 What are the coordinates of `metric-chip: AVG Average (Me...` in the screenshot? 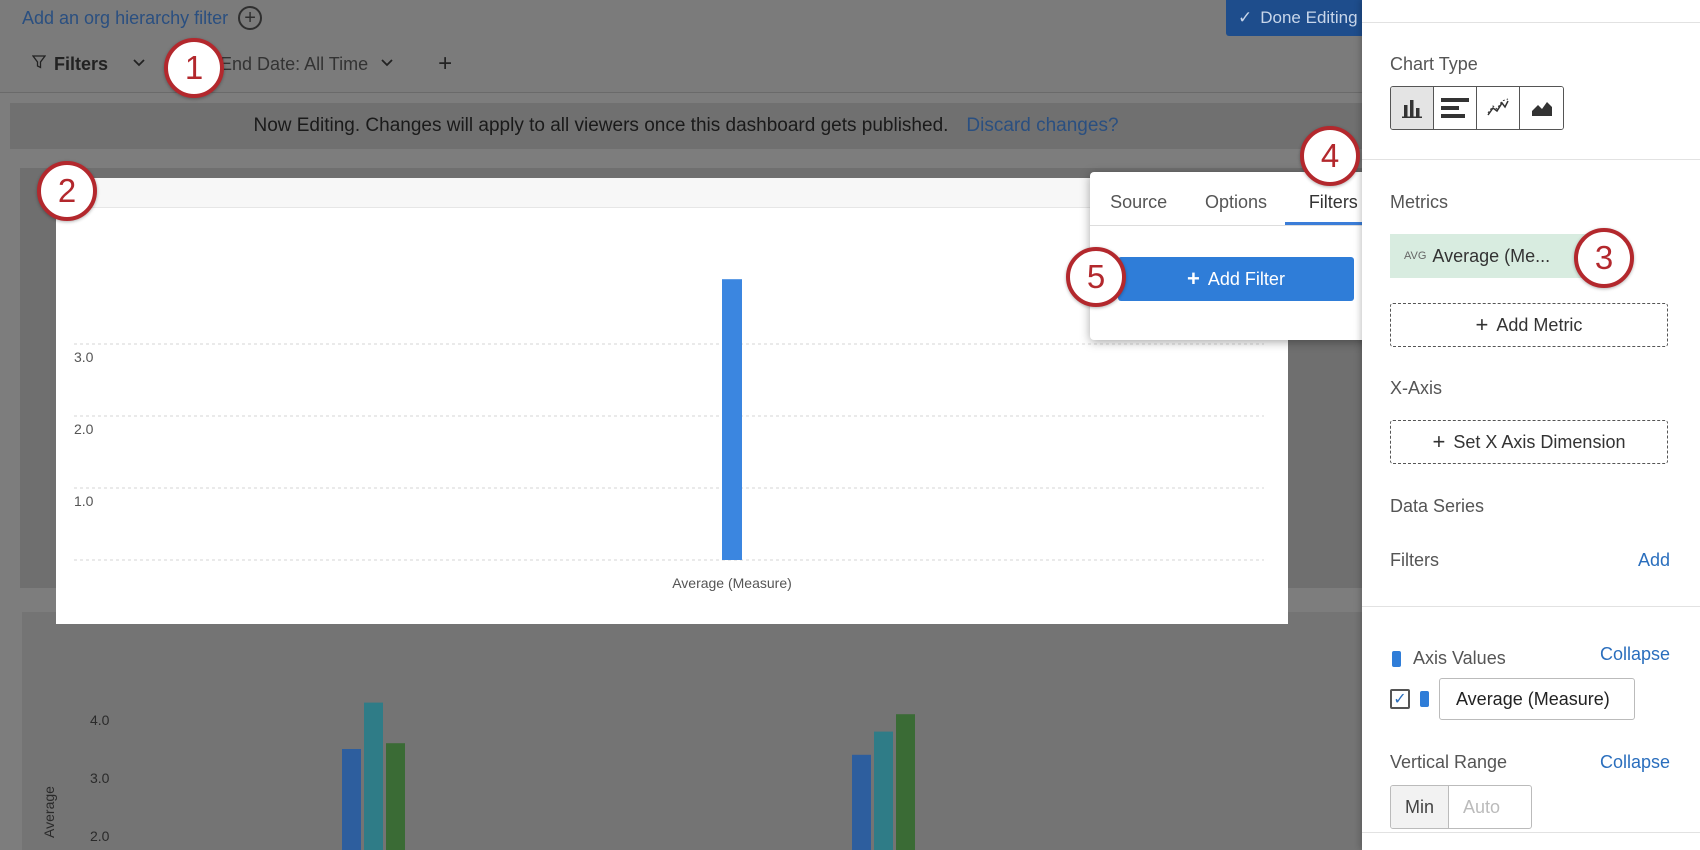 It's located at (1490, 256).